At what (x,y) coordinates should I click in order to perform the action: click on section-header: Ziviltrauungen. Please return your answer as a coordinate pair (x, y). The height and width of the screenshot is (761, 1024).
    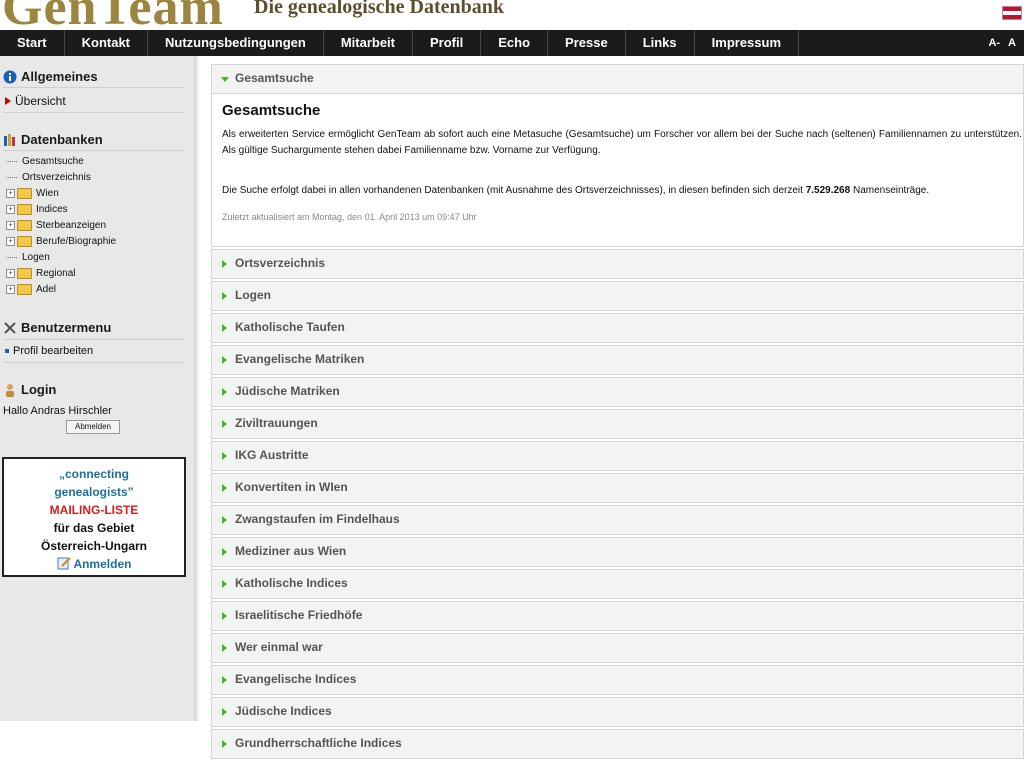
    Looking at the image, I should click on (617, 424).